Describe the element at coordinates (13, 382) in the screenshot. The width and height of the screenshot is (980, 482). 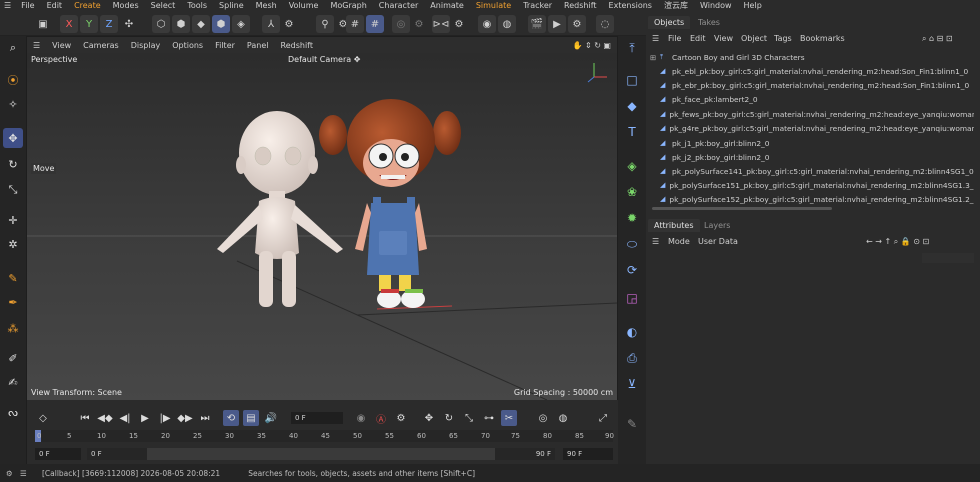
I see `spline-pen-icon: ✍` at that location.